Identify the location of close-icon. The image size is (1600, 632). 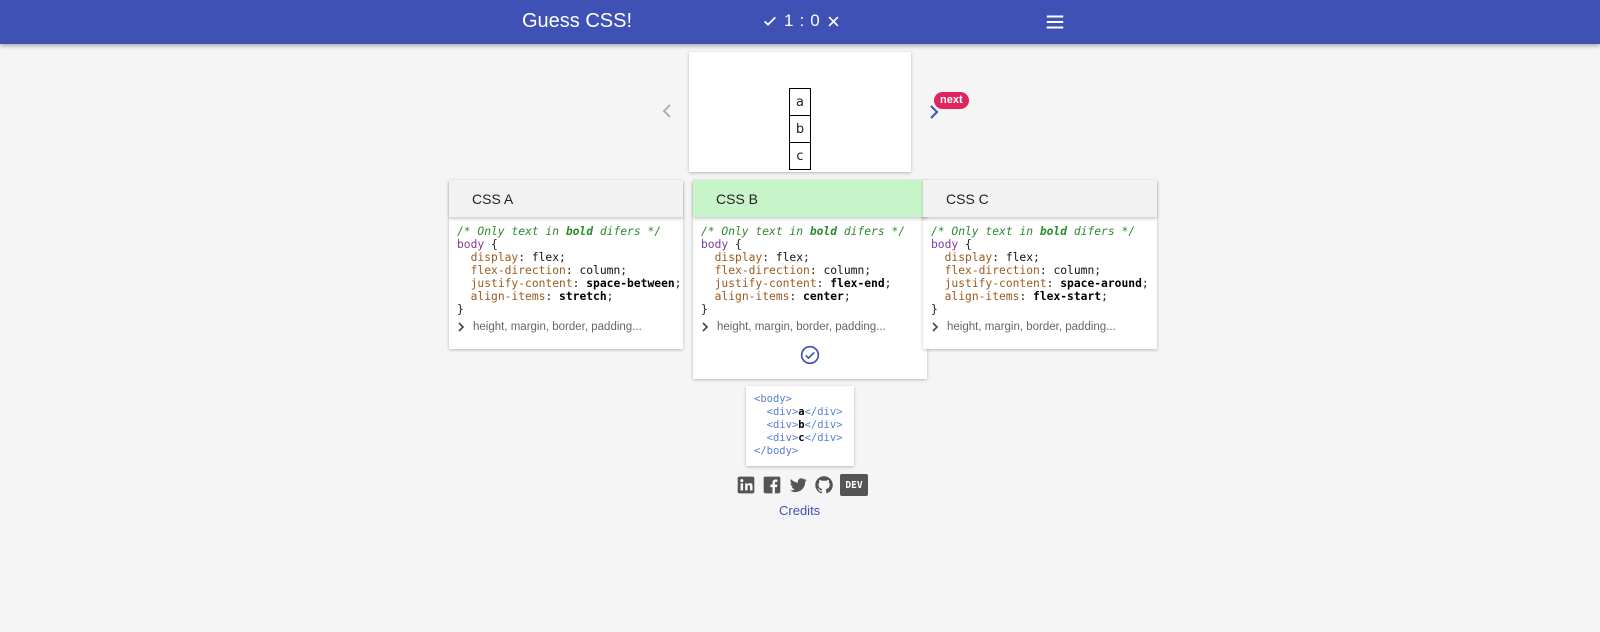
(833, 21).